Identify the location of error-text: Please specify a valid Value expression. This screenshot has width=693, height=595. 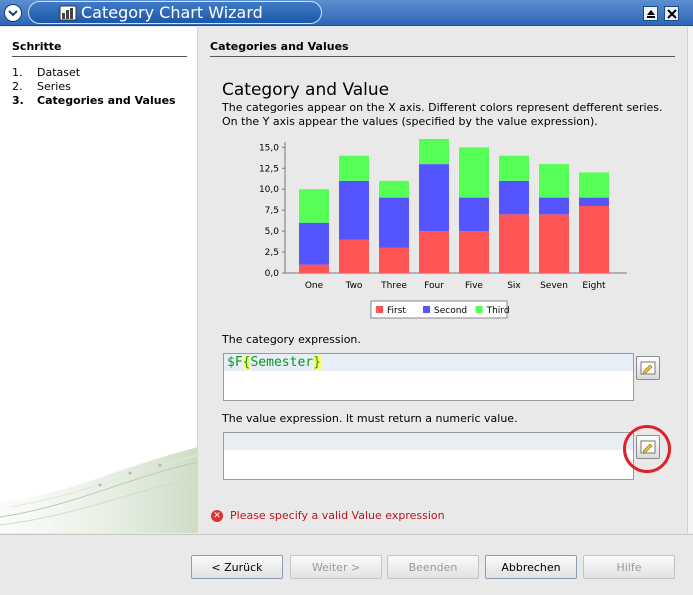
(337, 515).